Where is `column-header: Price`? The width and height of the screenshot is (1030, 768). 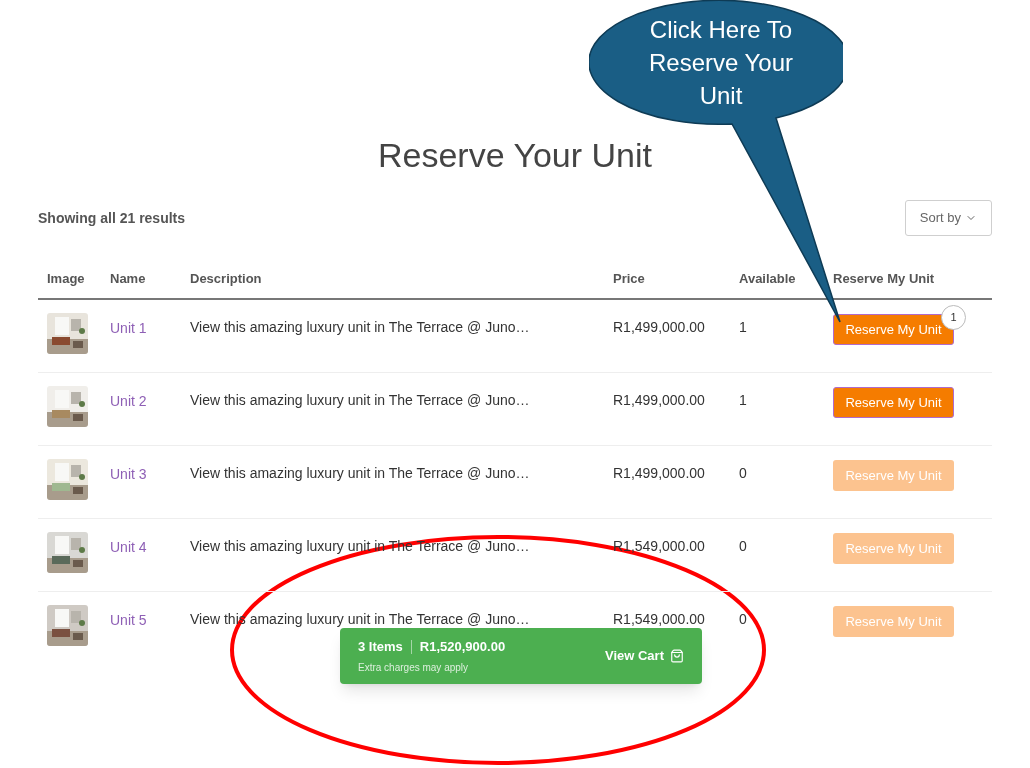 column-header: Price is located at coordinates (629, 278).